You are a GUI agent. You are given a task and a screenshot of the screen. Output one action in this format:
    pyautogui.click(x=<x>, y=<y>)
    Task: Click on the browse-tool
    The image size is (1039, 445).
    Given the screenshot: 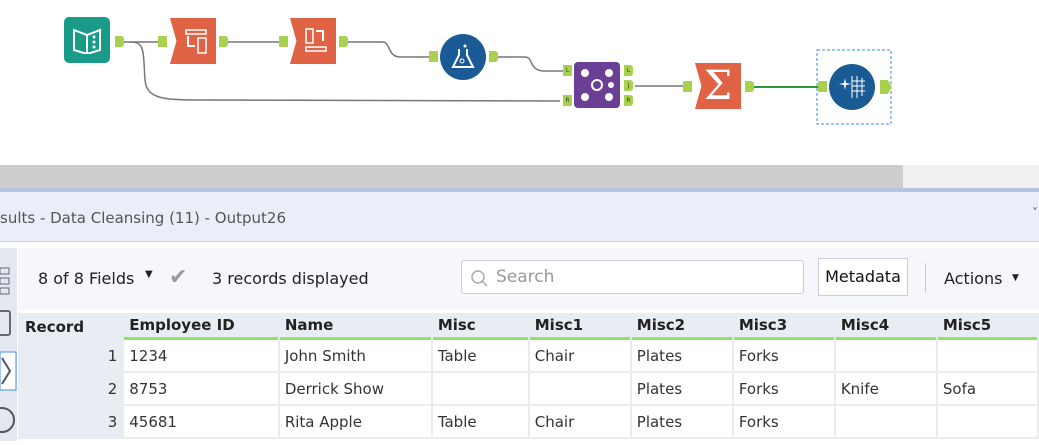 What is the action you would take?
    pyautogui.click(x=852, y=87)
    